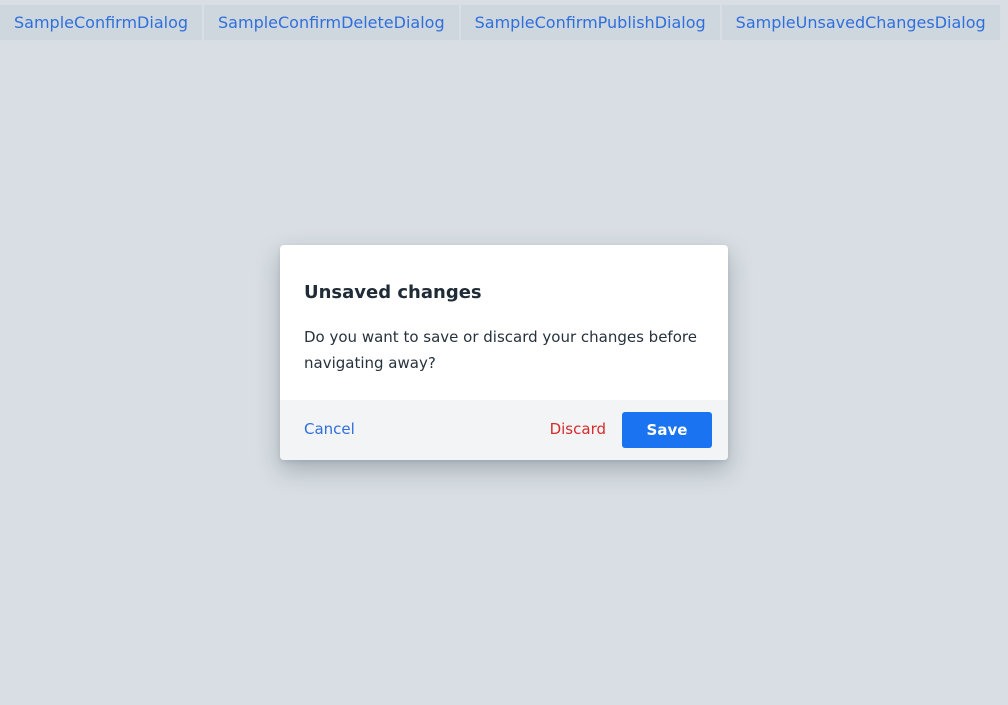 This screenshot has height=705, width=1008. I want to click on dialog-footer: Cancel Discard Save, so click(504, 430).